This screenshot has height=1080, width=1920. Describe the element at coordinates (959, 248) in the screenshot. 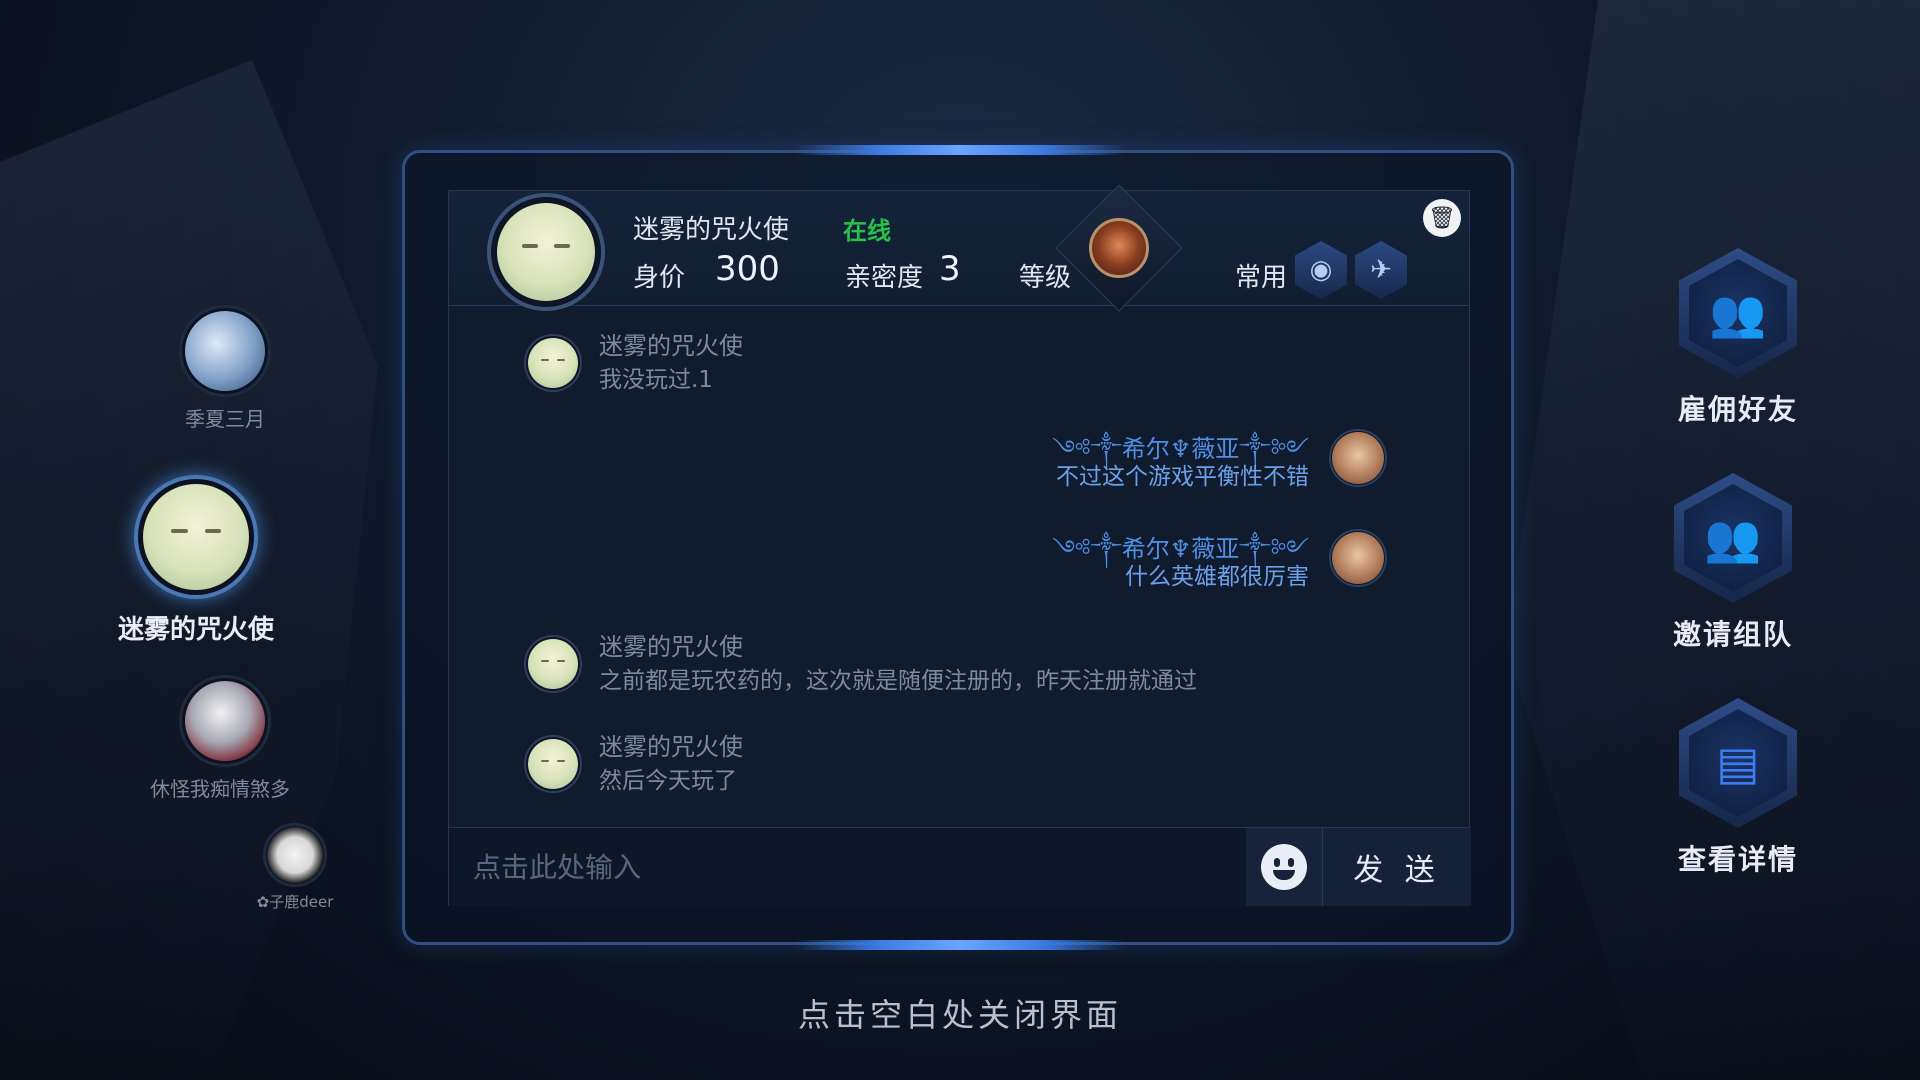

I see `chat-header: 迷雾的咒火使 在线 身价 300 亲密度 3 等级 常用 ◉ ✈ 🗑` at that location.